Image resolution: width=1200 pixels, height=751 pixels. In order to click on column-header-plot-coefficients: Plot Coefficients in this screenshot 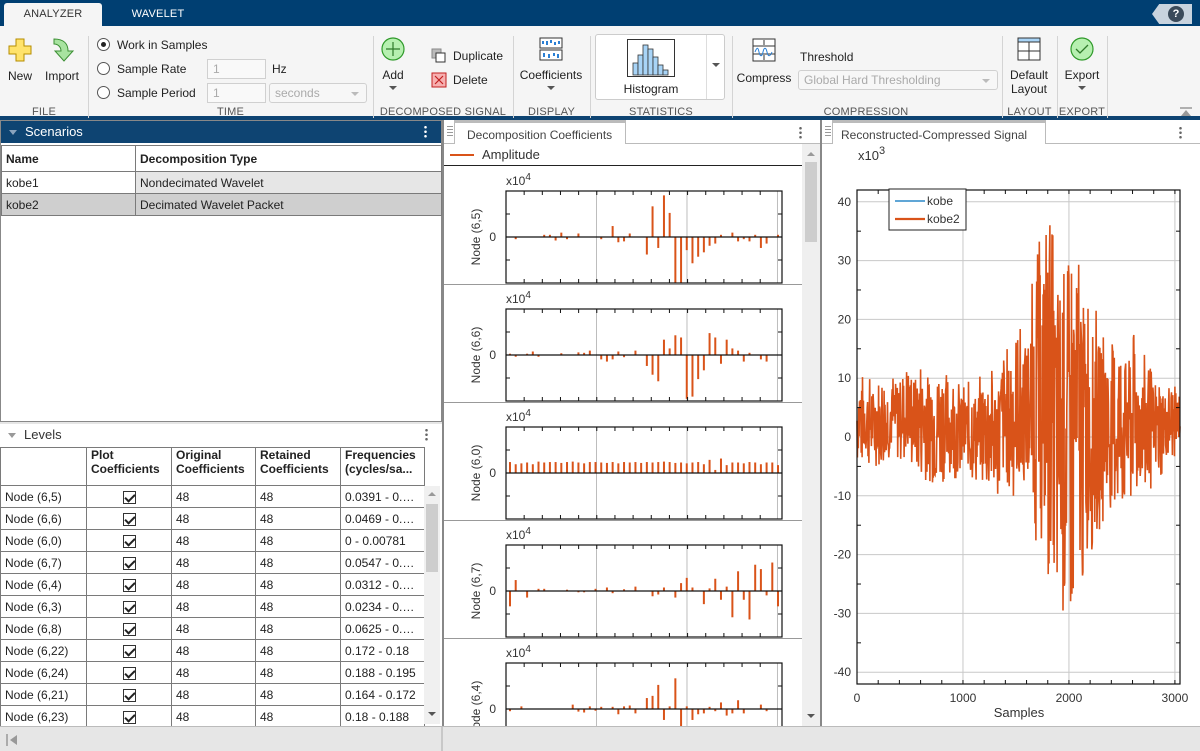, I will do `click(129, 466)`.